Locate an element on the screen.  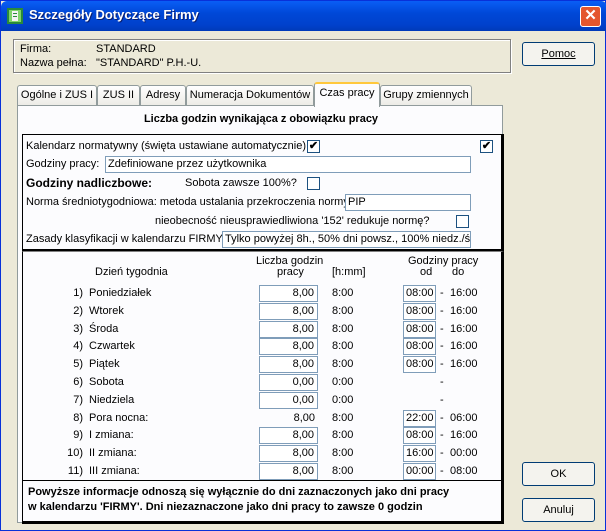
row-day: Pora nocna: is located at coordinates (119, 417).